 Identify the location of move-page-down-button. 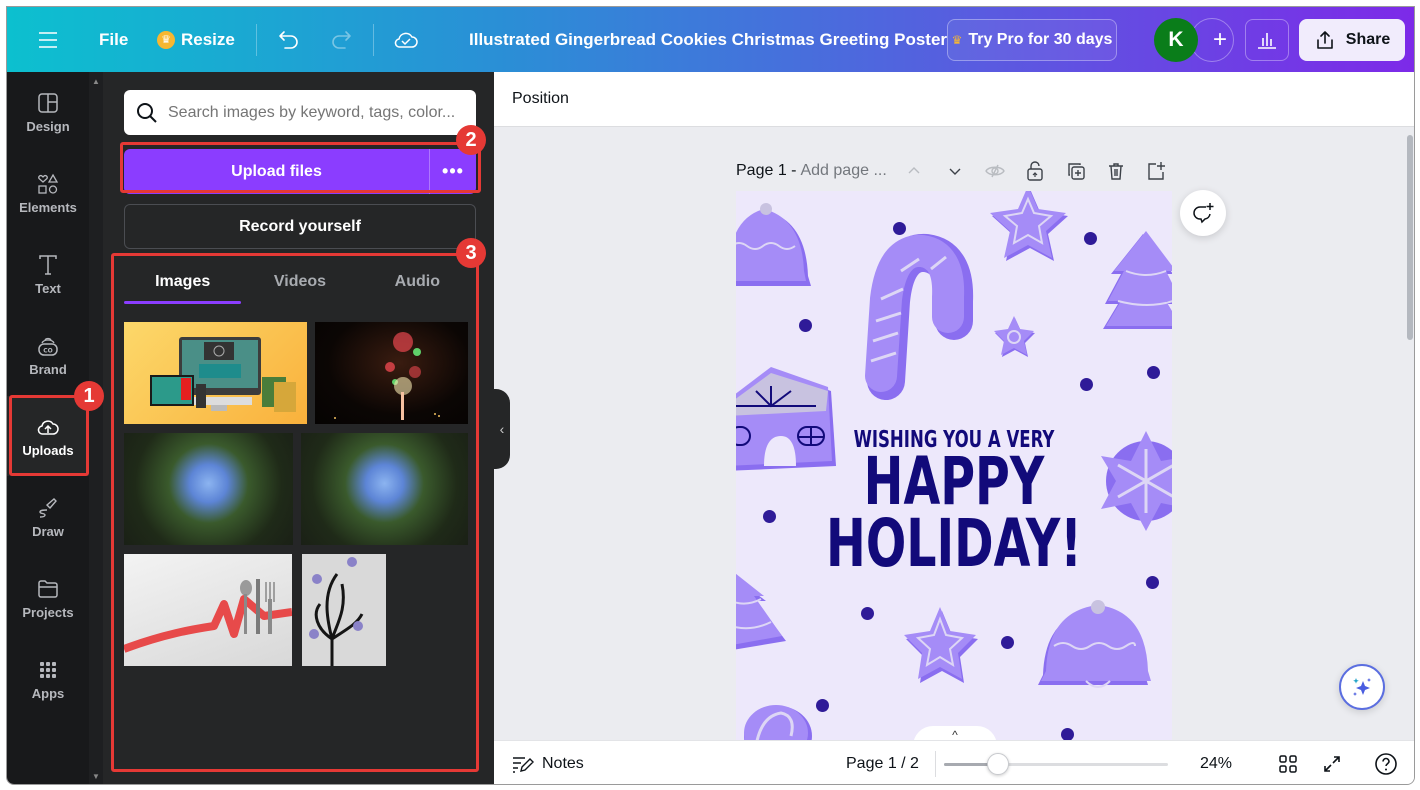
(955, 171).